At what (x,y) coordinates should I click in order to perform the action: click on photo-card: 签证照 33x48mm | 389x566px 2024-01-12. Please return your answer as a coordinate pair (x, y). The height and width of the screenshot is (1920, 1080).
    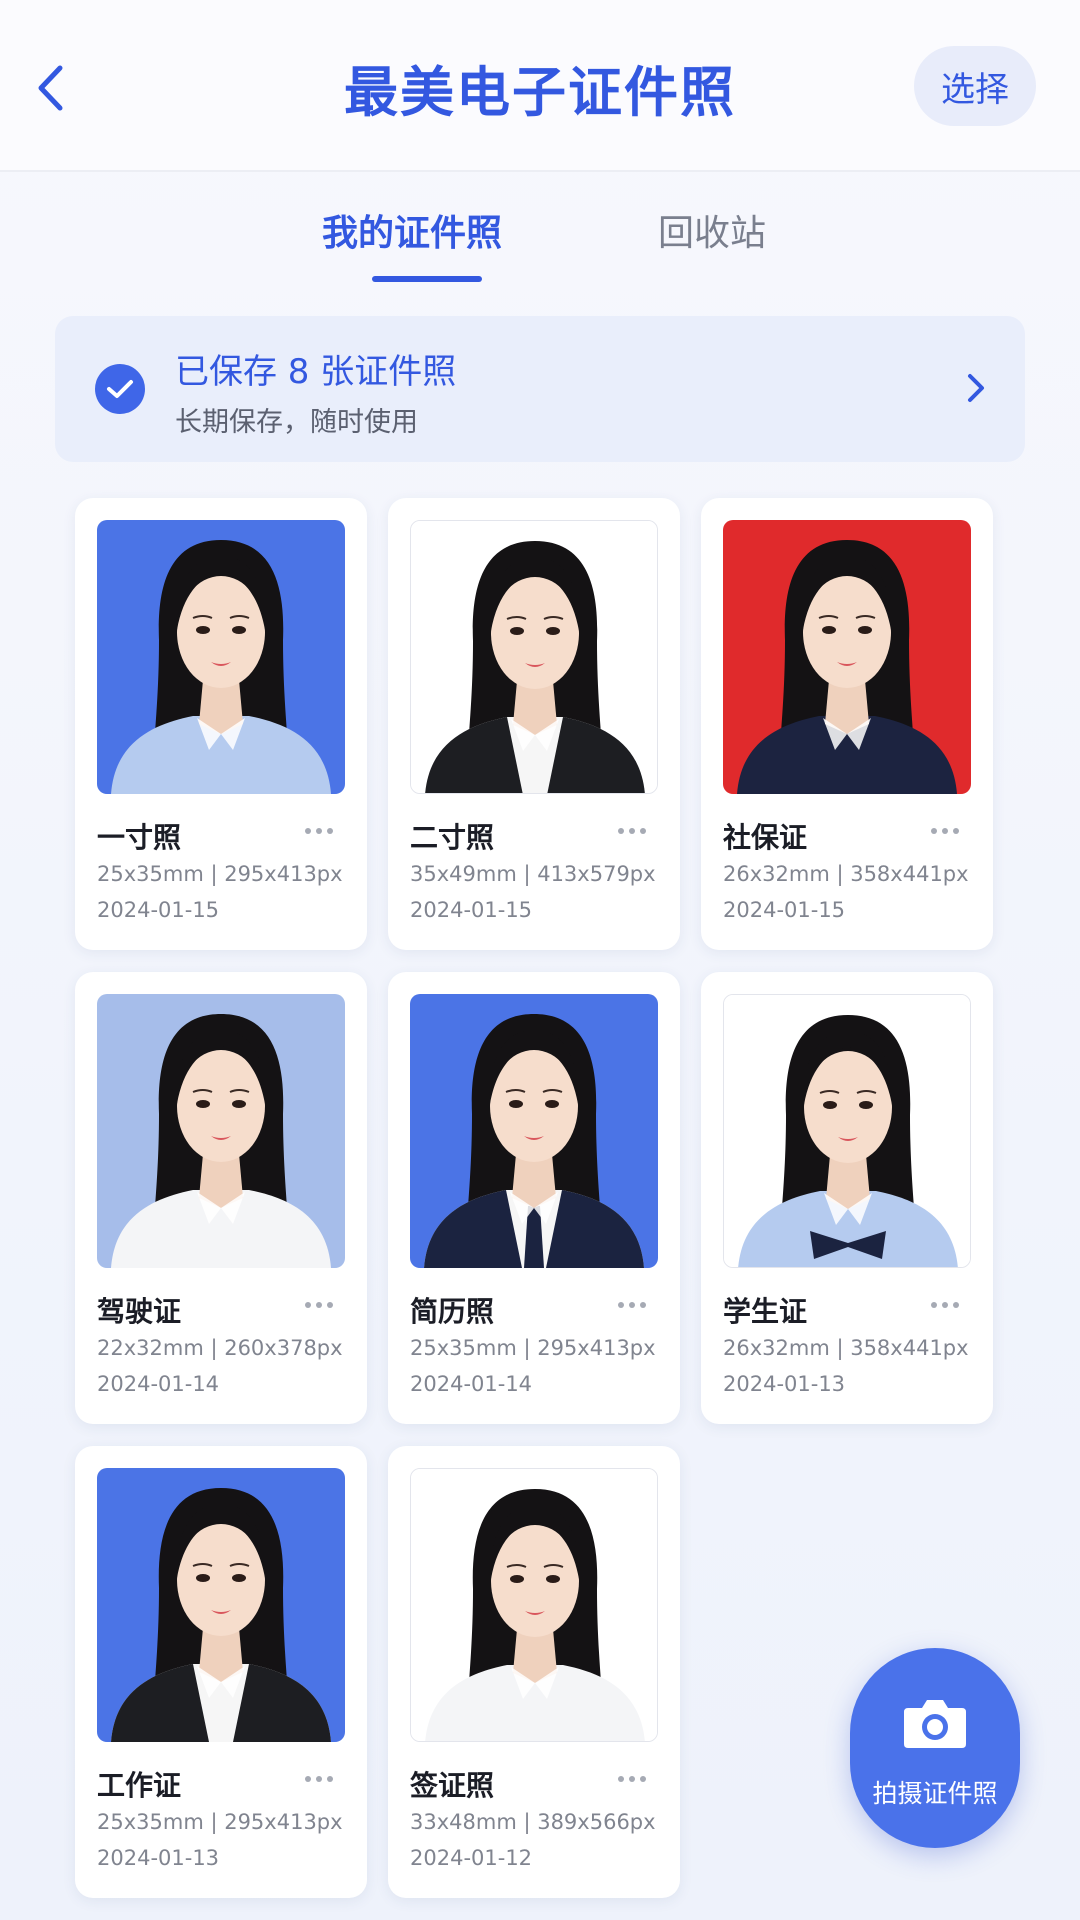
    Looking at the image, I should click on (534, 1672).